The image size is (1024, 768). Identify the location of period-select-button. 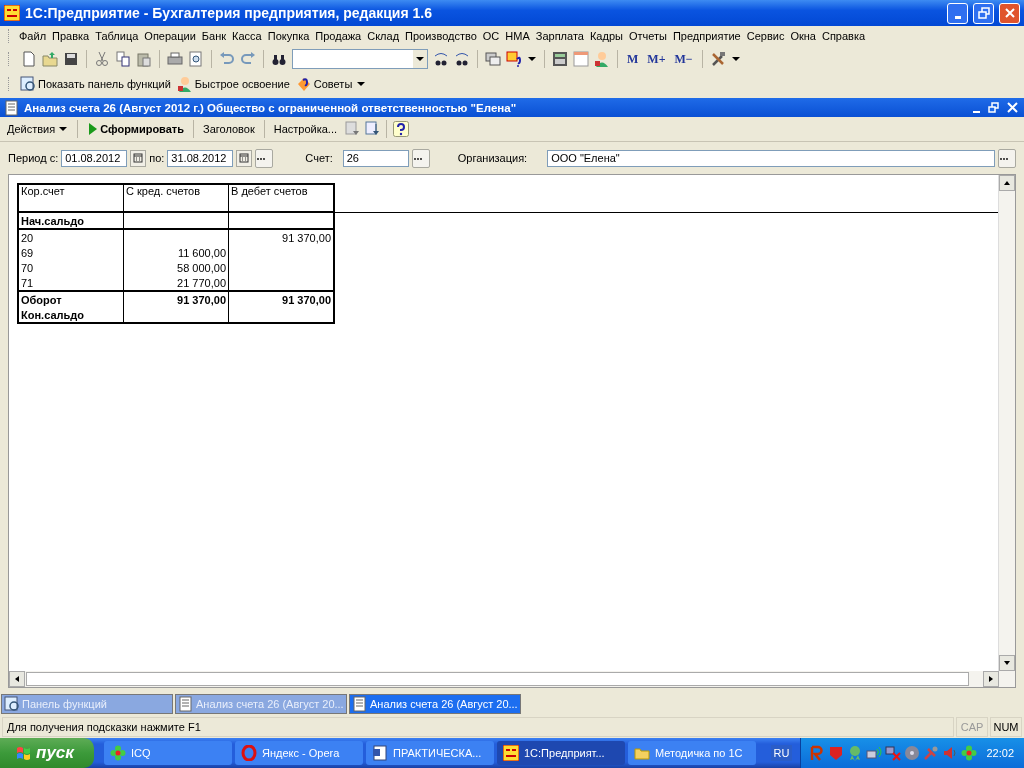
(264, 158).